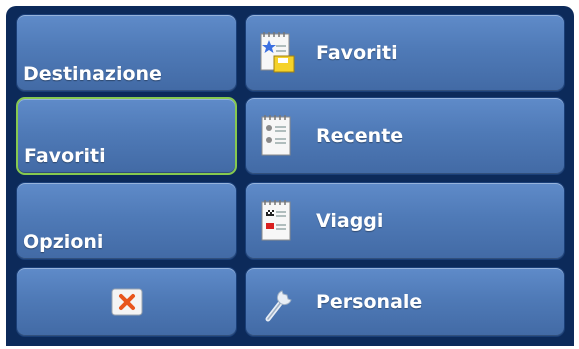 This screenshot has height=349, width=579. What do you see at coordinates (278, 306) in the screenshot?
I see `wrench-icon` at bounding box center [278, 306].